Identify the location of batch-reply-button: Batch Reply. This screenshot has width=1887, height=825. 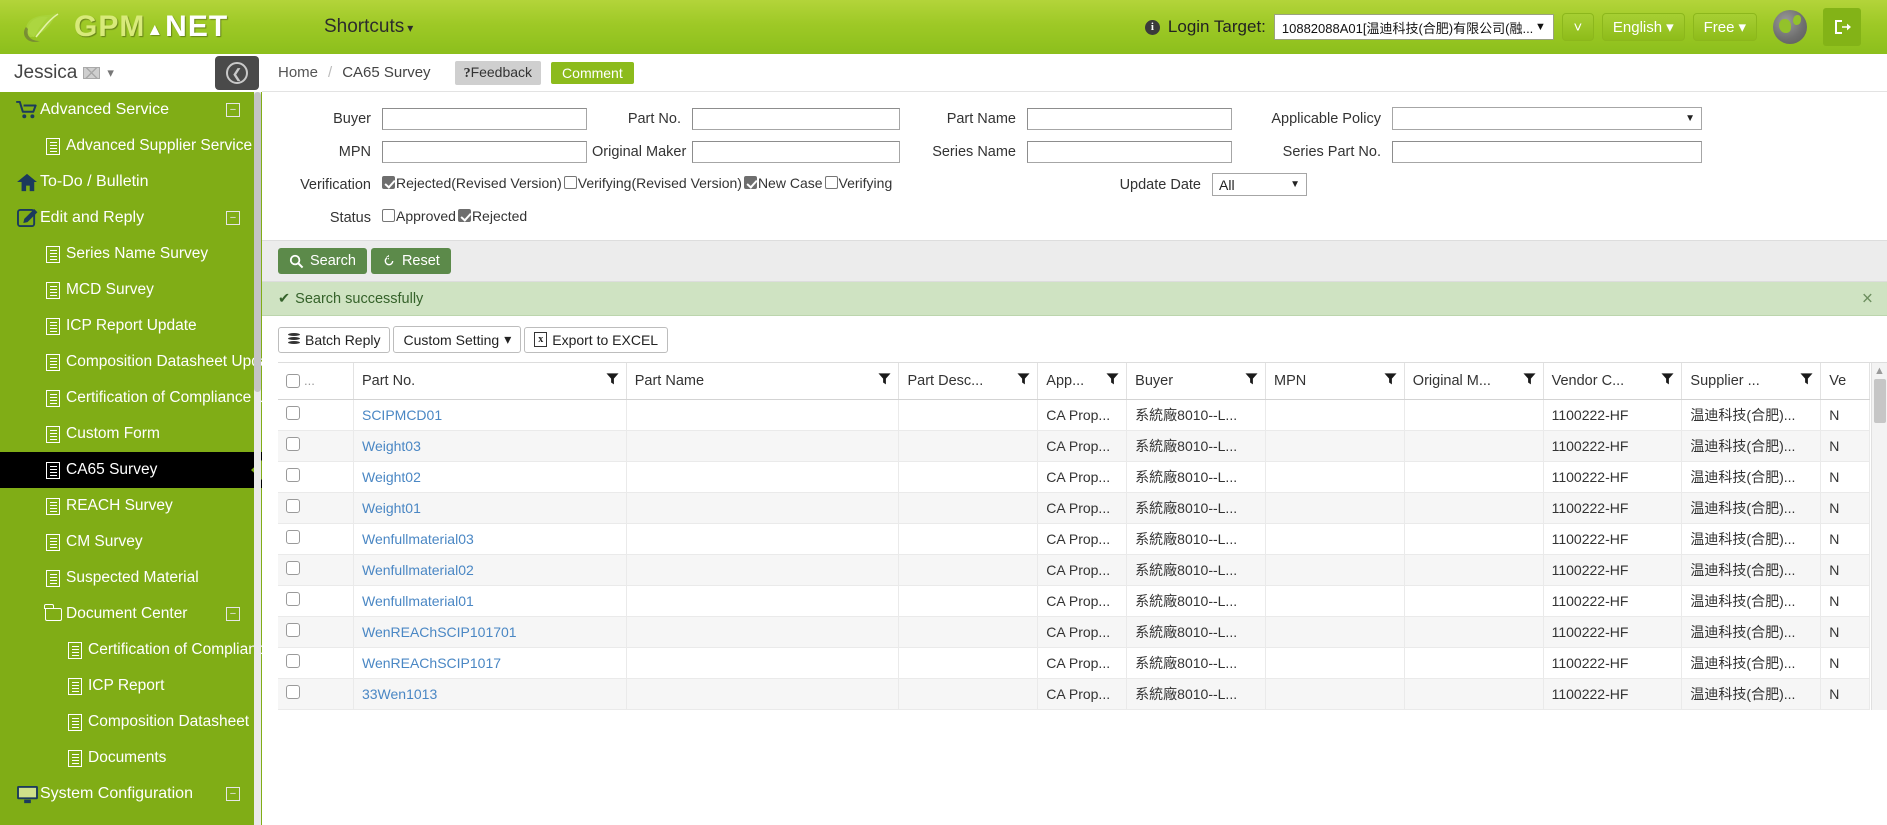
(334, 339).